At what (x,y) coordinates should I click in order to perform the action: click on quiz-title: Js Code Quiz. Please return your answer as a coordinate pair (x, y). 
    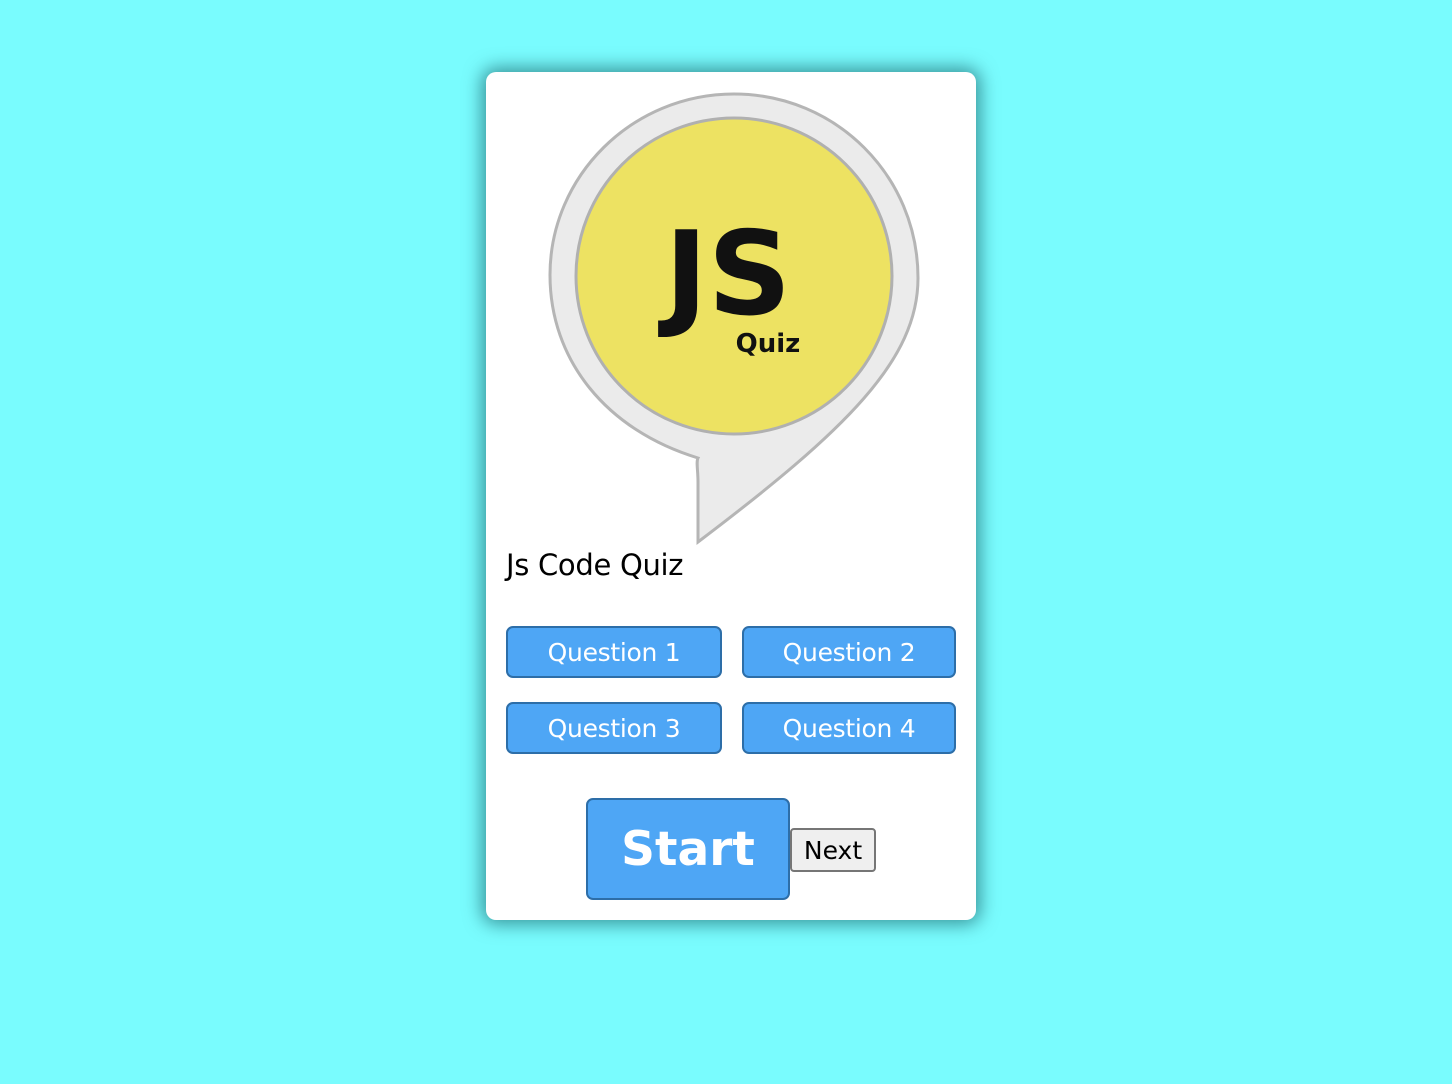
    Looking at the image, I should click on (595, 565).